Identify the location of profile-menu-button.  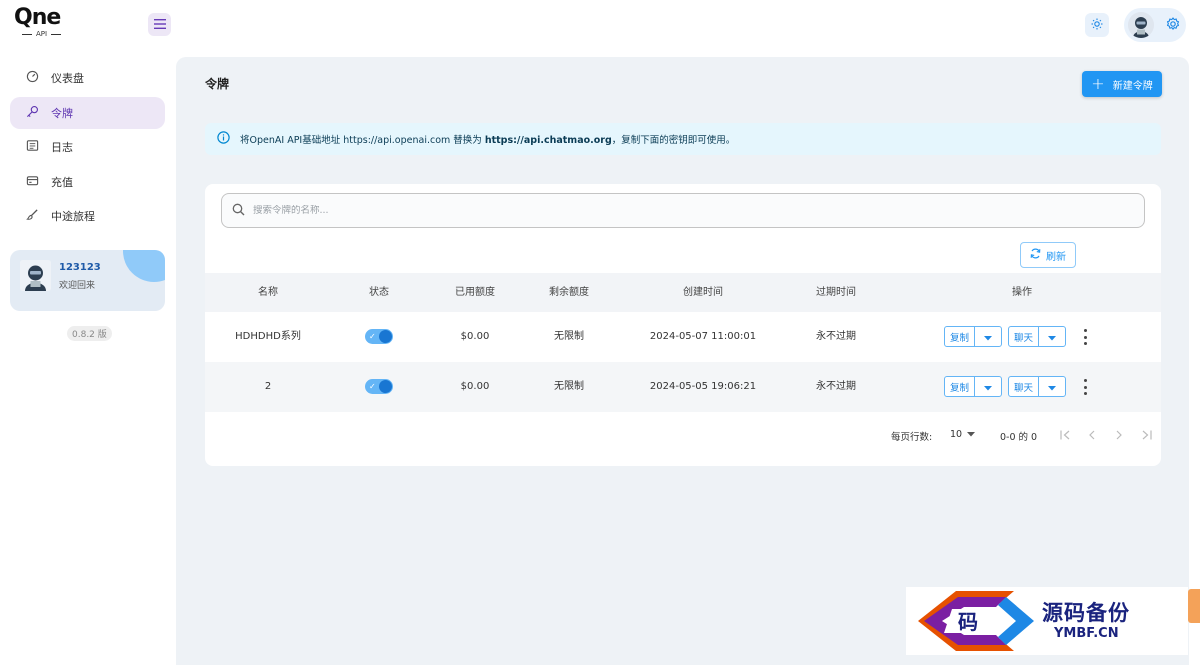
(1155, 25).